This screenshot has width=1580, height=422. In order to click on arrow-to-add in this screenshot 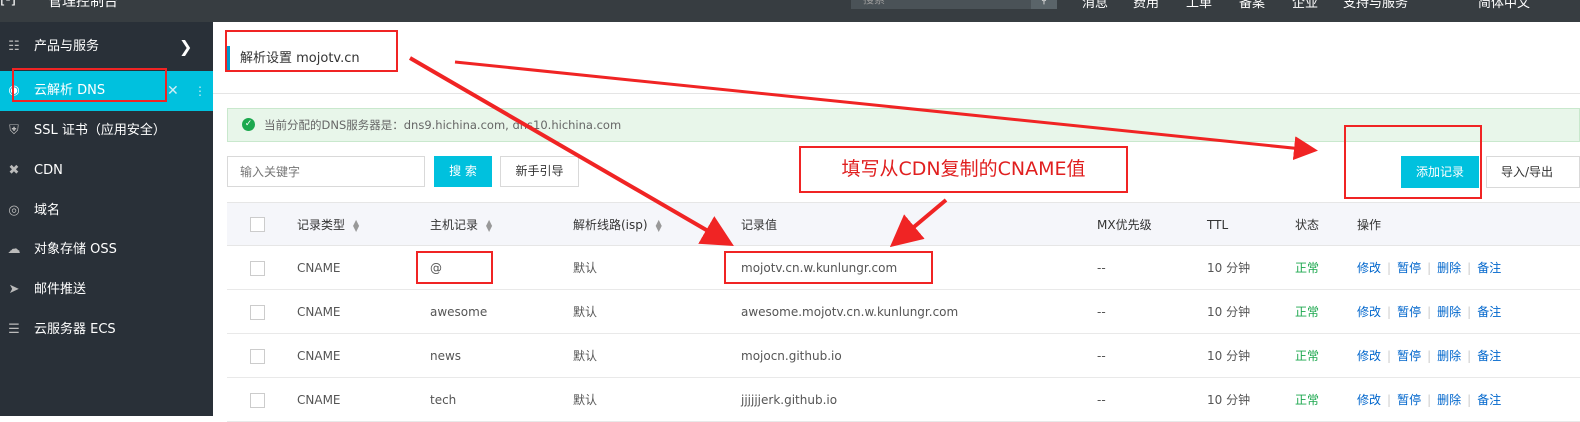, I will do `click(886, 110)`.